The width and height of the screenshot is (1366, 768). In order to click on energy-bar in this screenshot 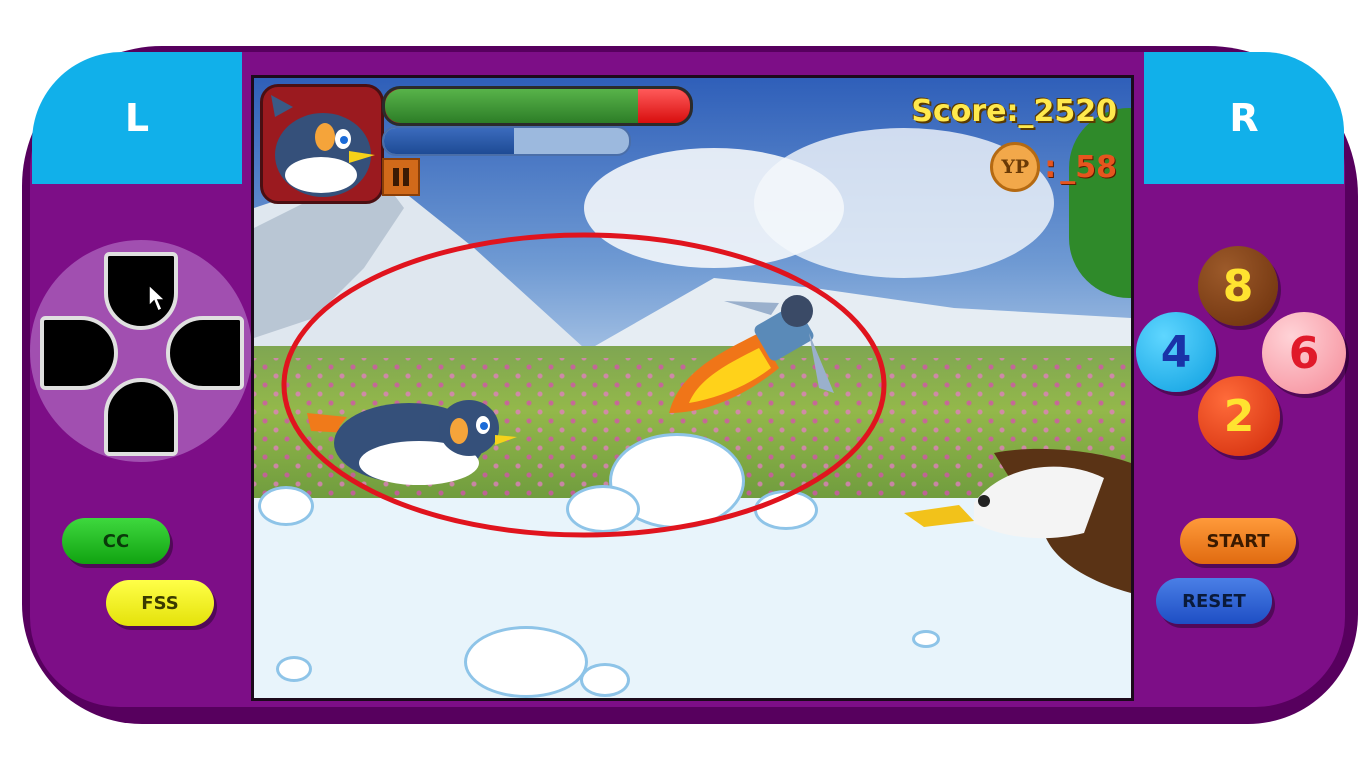, I will do `click(506, 141)`.